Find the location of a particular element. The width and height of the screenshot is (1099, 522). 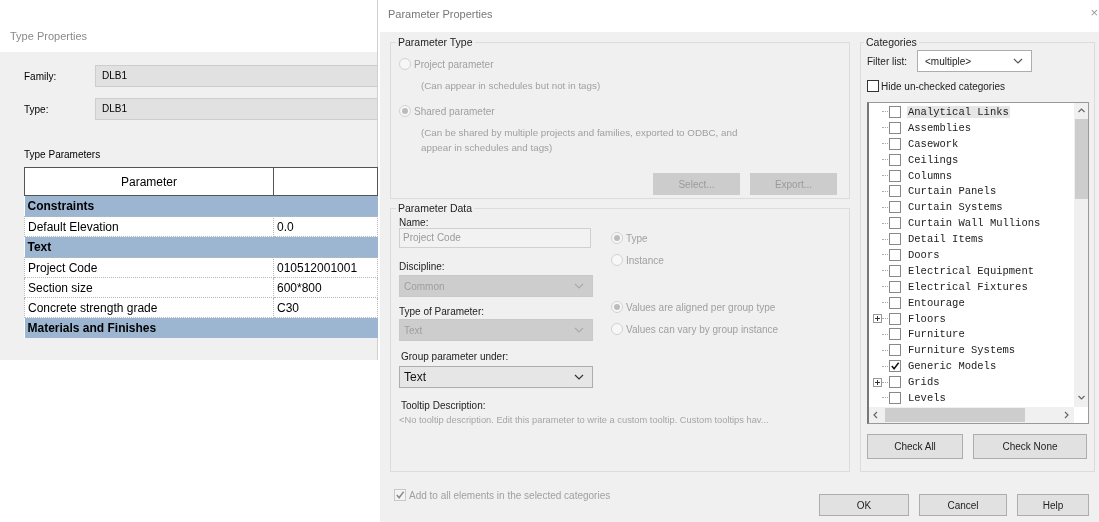

dropdown: Text is located at coordinates (496, 377).